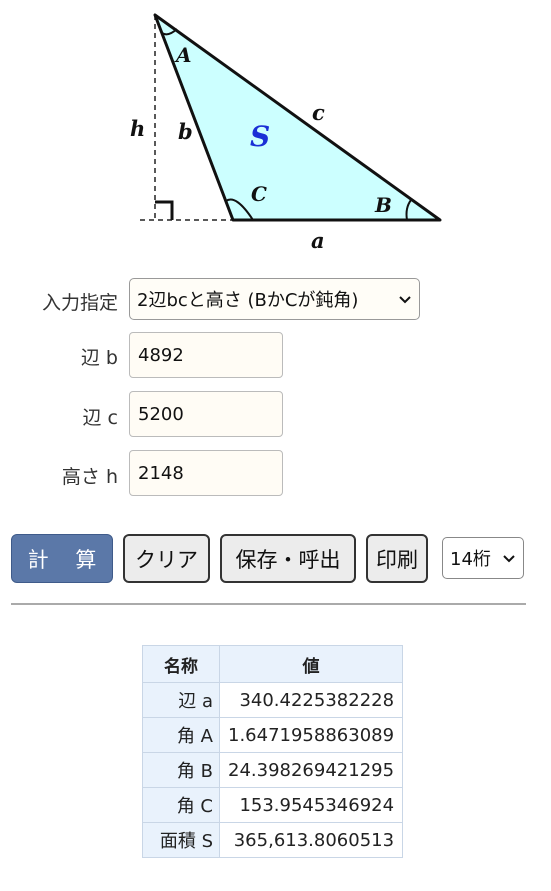 This screenshot has width=551, height=891. I want to click on divider, so click(268, 604).